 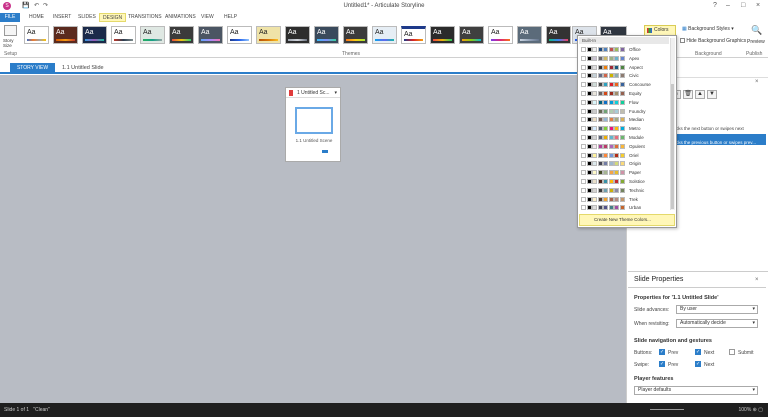 I want to click on tab-design: DESIGN, so click(x=113, y=17).